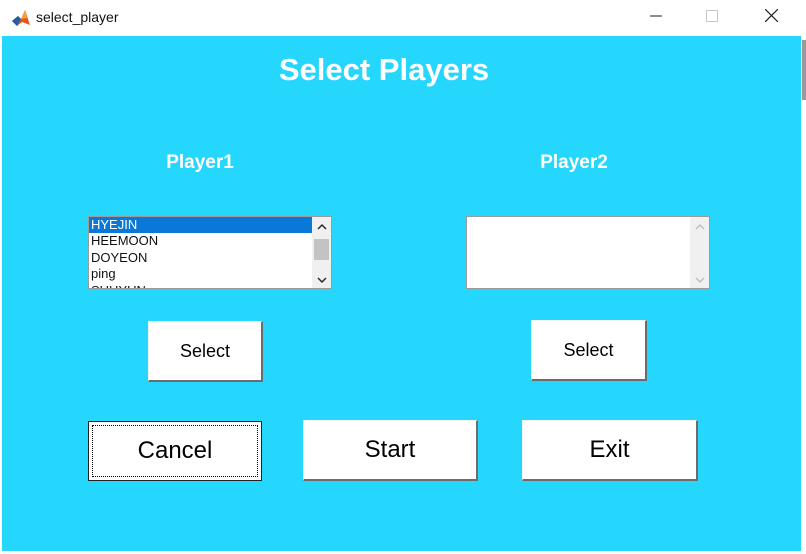  Describe the element at coordinates (201, 274) in the screenshot. I see `list-item: ping` at that location.